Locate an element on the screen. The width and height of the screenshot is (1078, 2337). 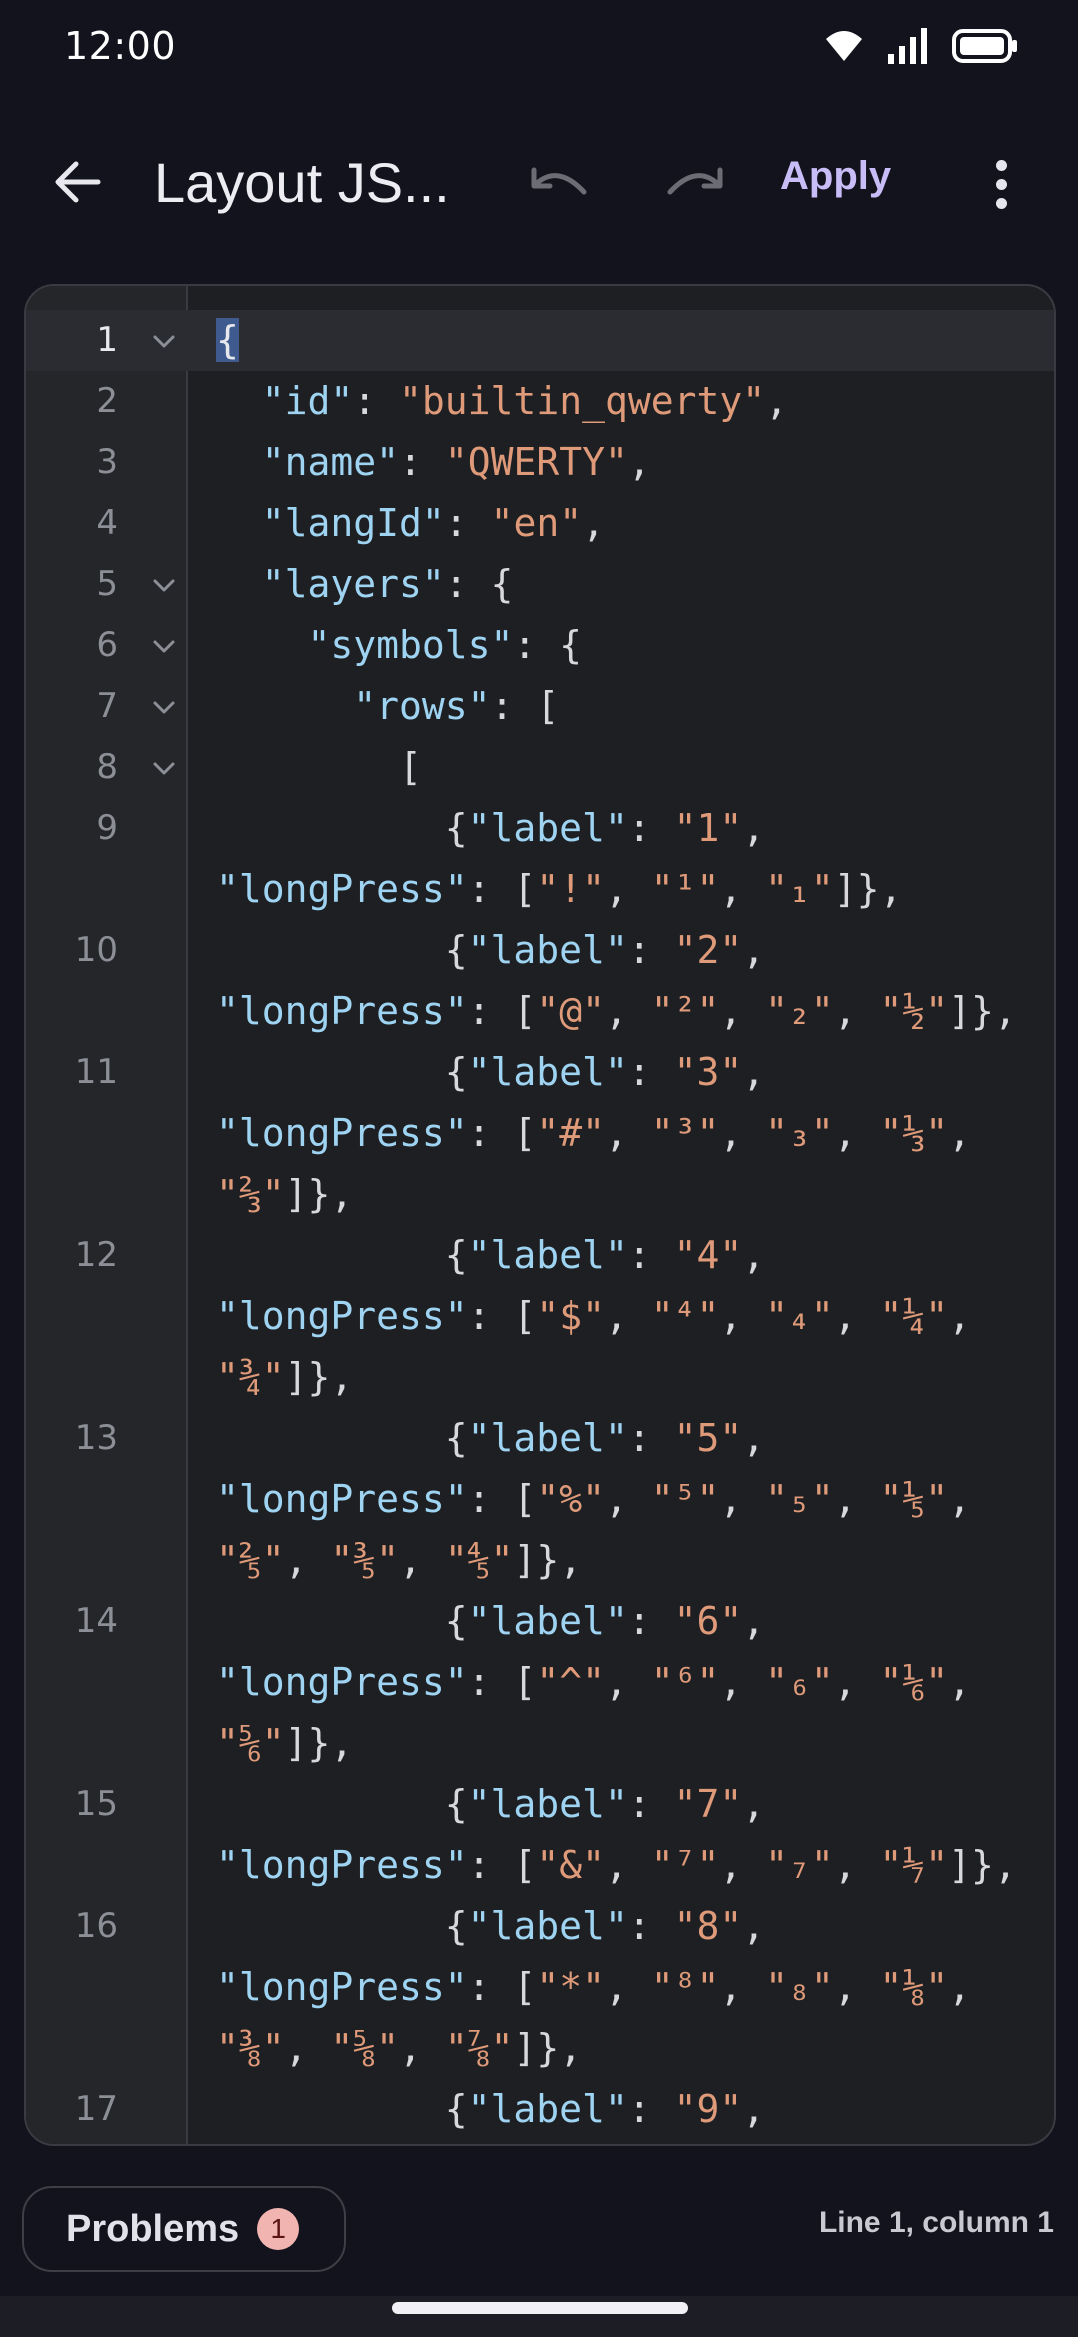
code-text: "name": "QWERTY", is located at coordinates (634, 462).